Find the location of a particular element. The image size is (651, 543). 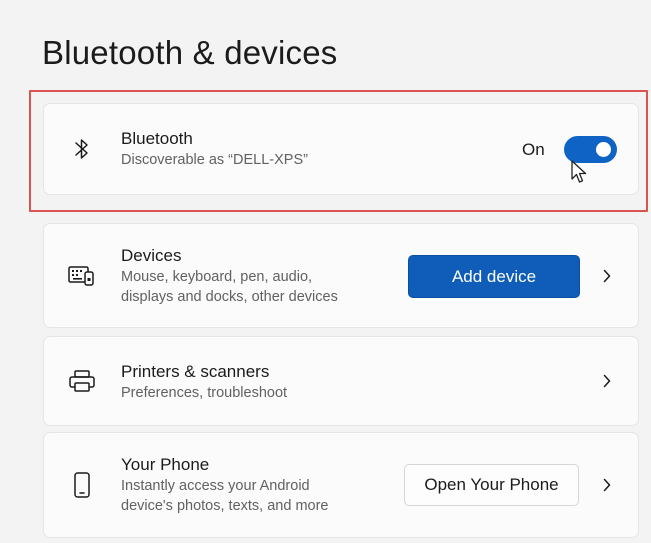

printers-subtitle: Preferences, troubleshoot is located at coordinates (204, 393).